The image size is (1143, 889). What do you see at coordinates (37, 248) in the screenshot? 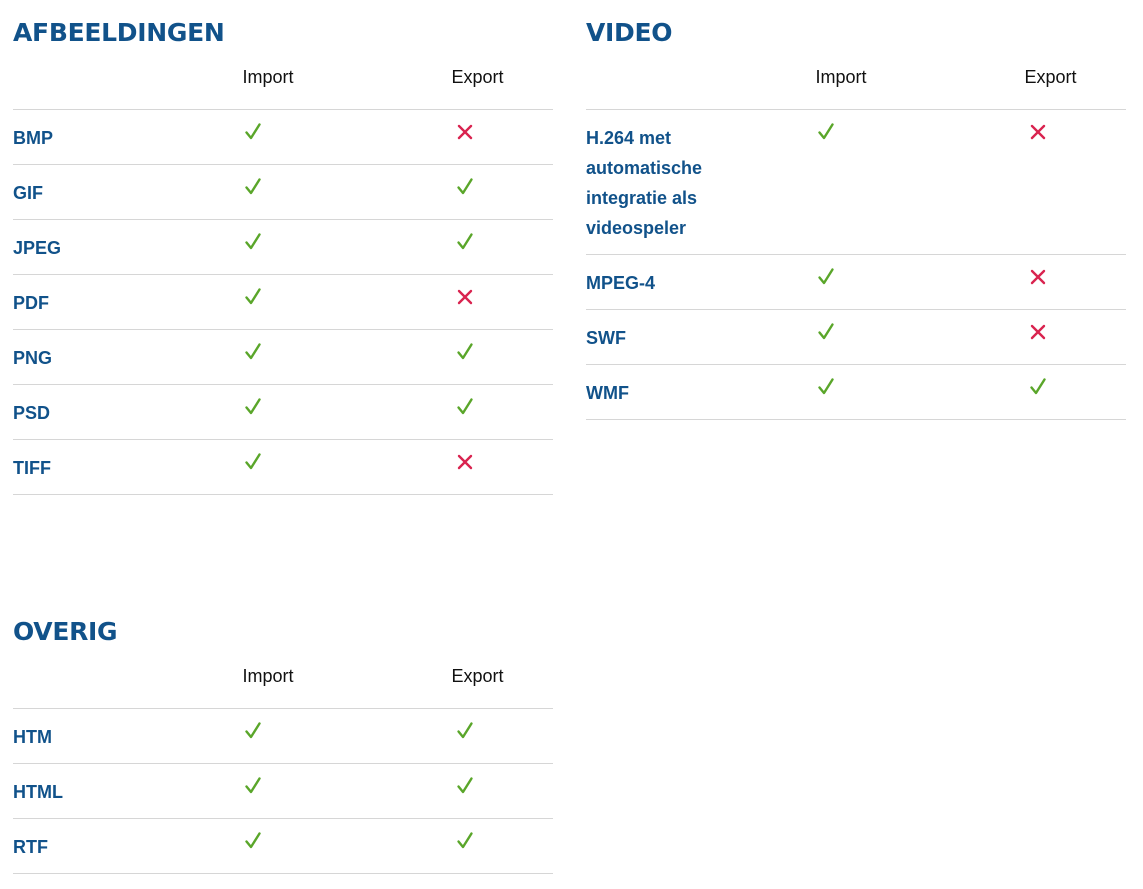
I see `format-name: JPEG` at bounding box center [37, 248].